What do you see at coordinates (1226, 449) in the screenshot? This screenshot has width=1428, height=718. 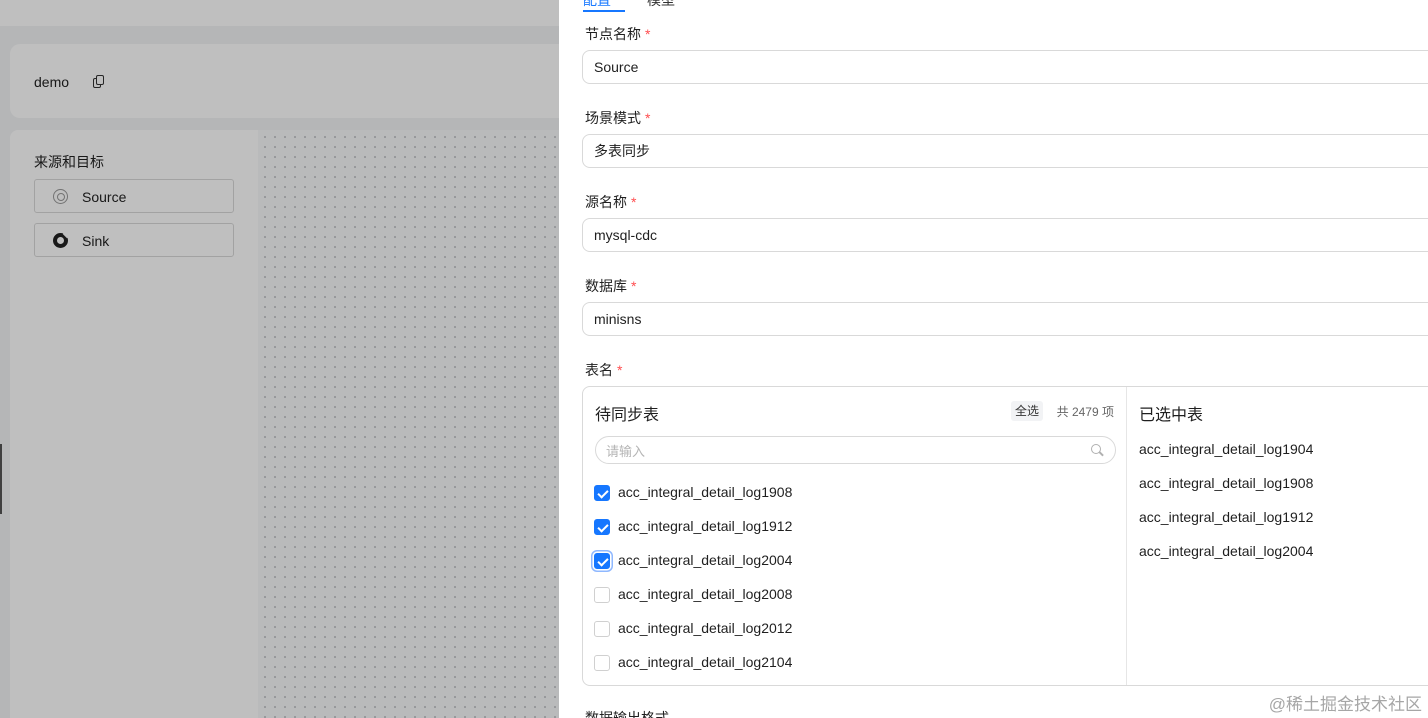 I see `selected-table-item: acc_integral_detail_log1904` at bounding box center [1226, 449].